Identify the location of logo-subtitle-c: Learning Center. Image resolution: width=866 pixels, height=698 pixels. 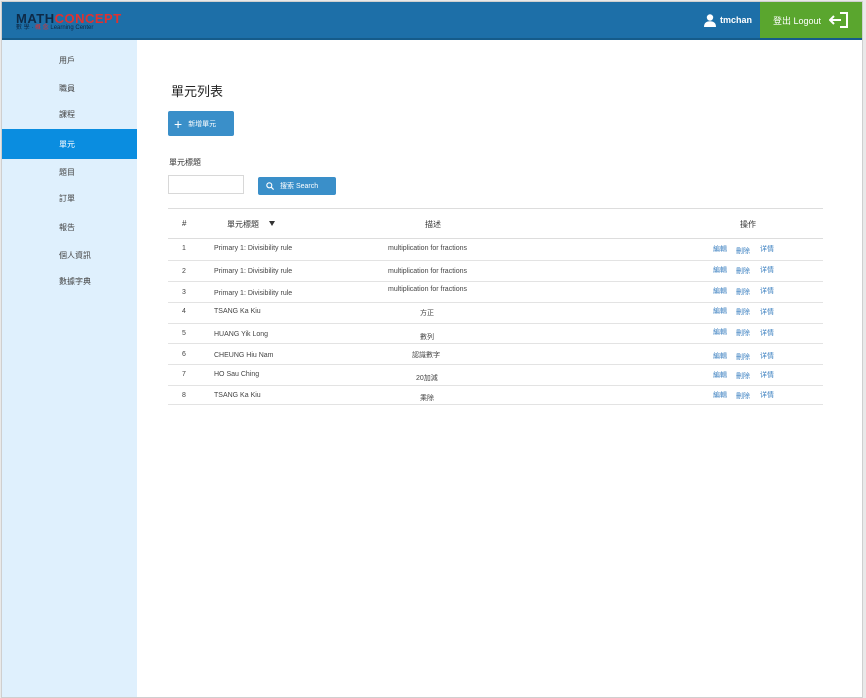
(72, 28).